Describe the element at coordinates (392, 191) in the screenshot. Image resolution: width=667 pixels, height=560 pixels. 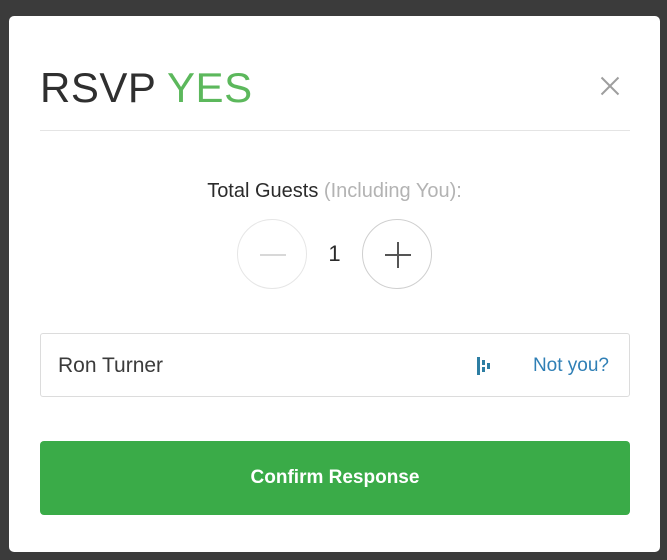
I see `guests-label-note: (Including You):` at that location.